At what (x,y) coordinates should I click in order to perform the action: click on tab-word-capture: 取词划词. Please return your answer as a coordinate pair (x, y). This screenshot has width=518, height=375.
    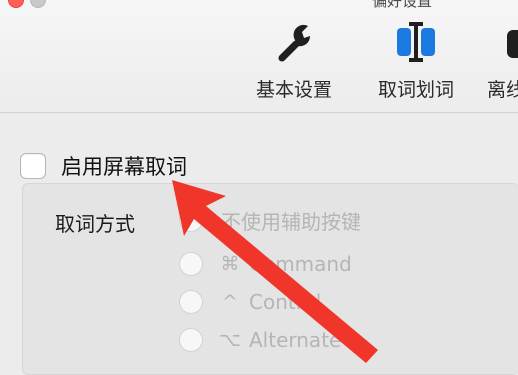
    Looking at the image, I should click on (416, 65).